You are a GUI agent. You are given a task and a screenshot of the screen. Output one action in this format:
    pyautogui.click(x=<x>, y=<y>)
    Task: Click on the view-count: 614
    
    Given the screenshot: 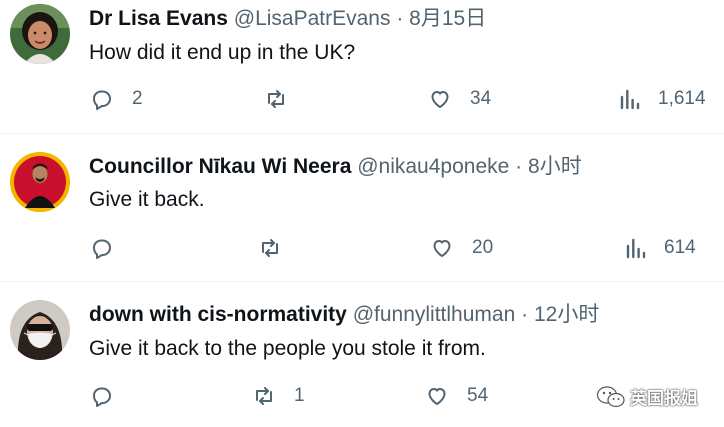 What is the action you would take?
    pyautogui.click(x=680, y=247)
    